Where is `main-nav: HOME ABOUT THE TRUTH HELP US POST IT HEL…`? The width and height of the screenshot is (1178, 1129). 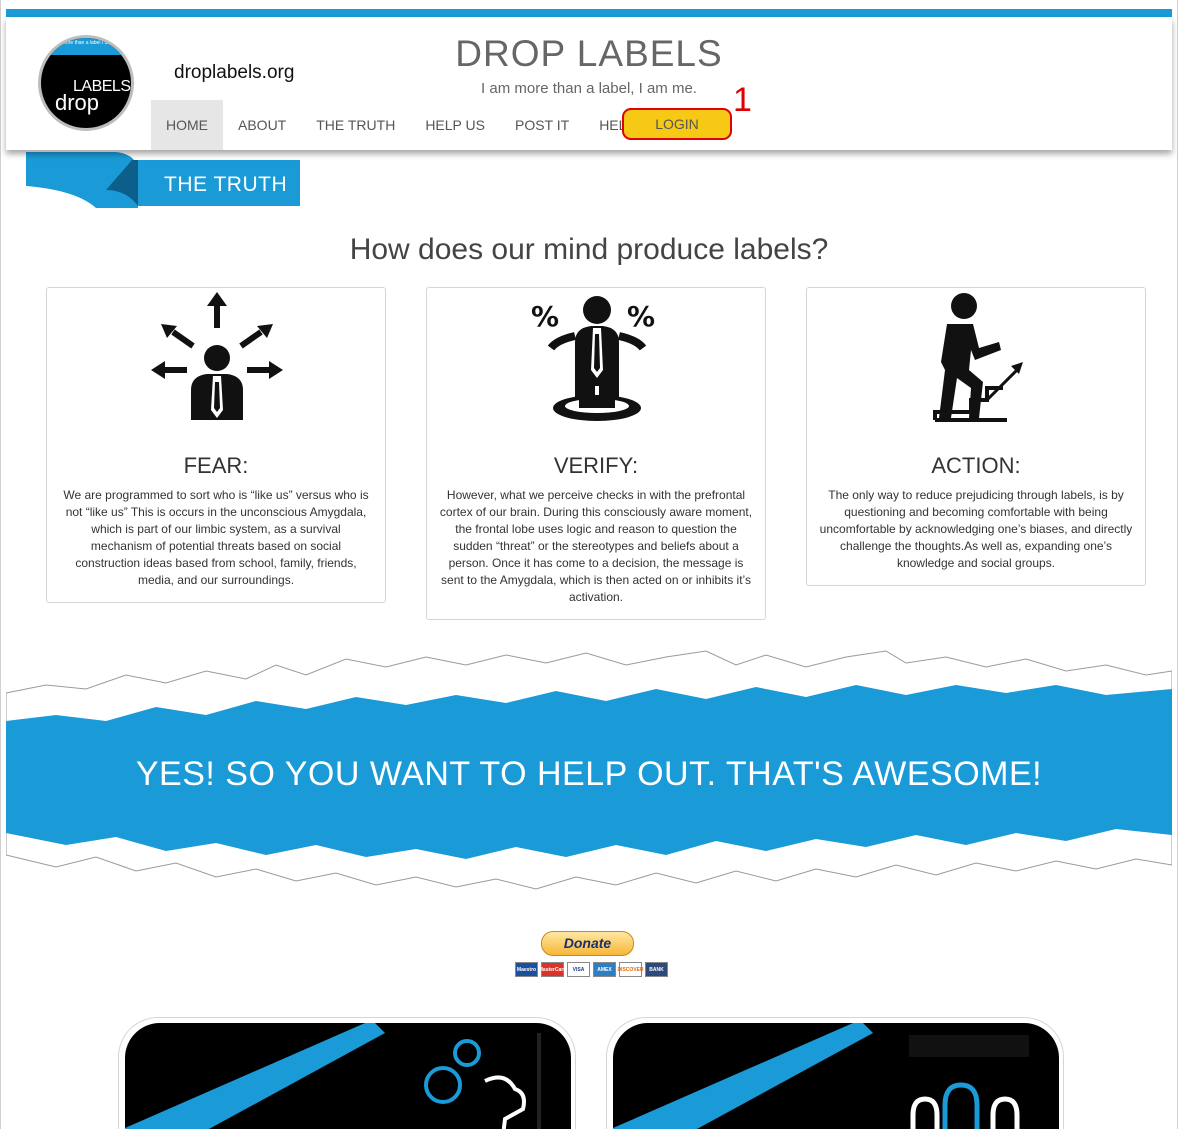
main-nav: HOME ABOUT THE TRUTH HELP US POST IT HEL… is located at coordinates (401, 125).